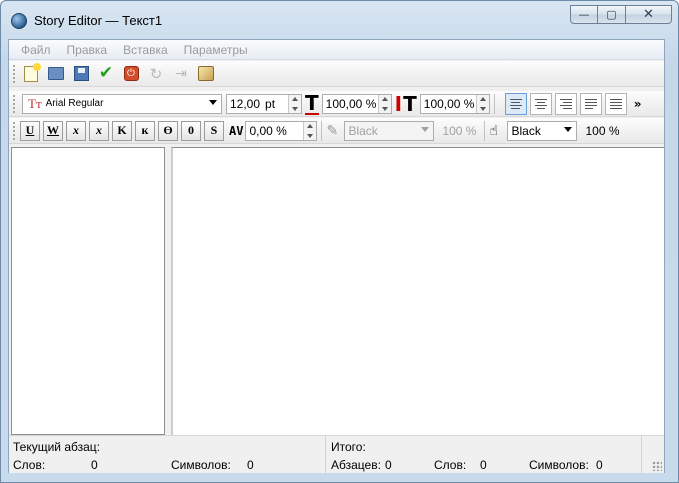  I want to click on total-chars-value: 0, so click(599, 465).